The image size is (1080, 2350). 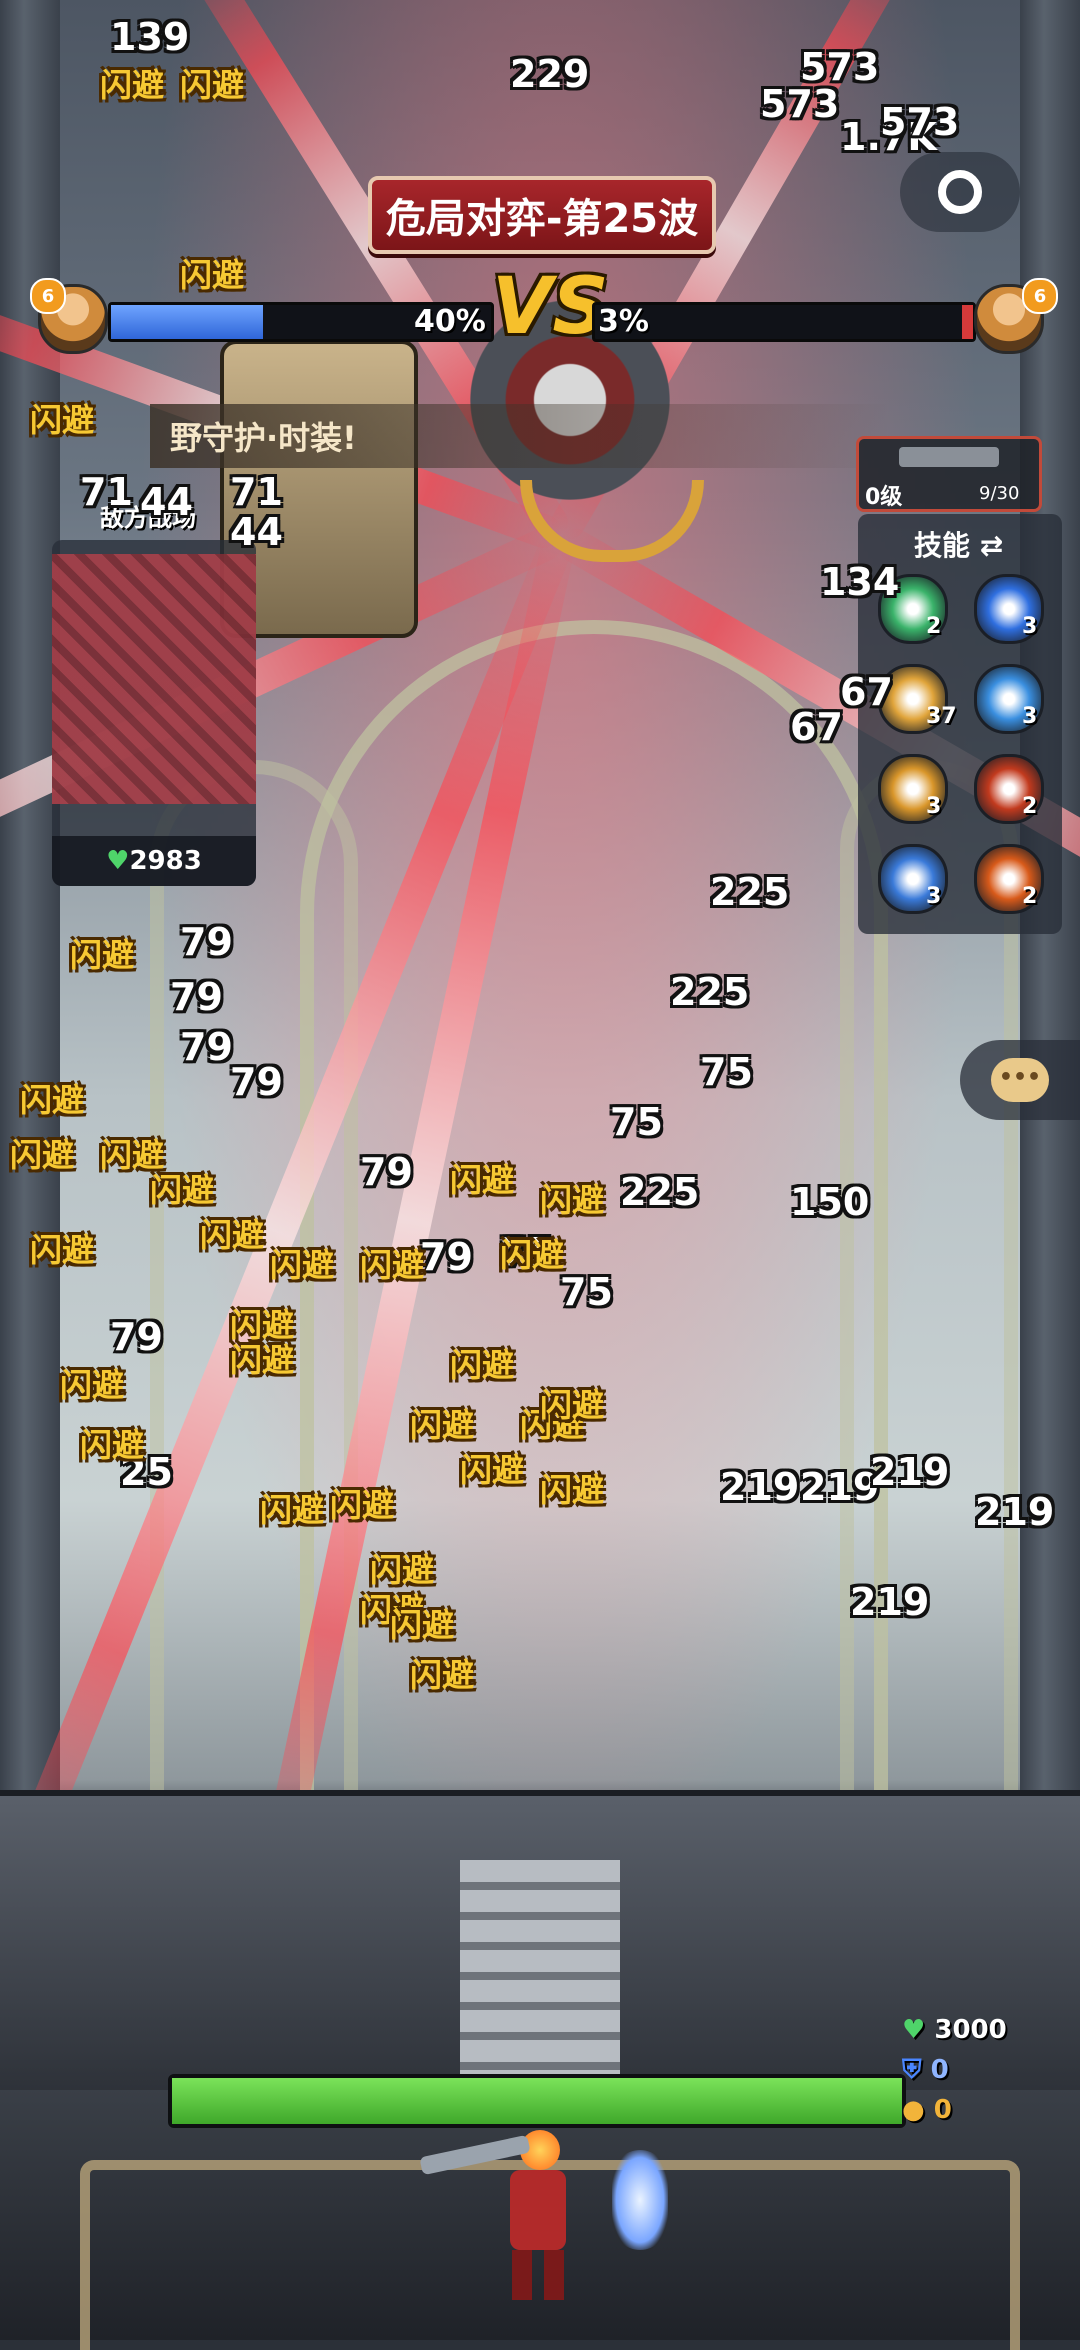 I want to click on shield-icon: ⛨, so click(x=912, y=2070).